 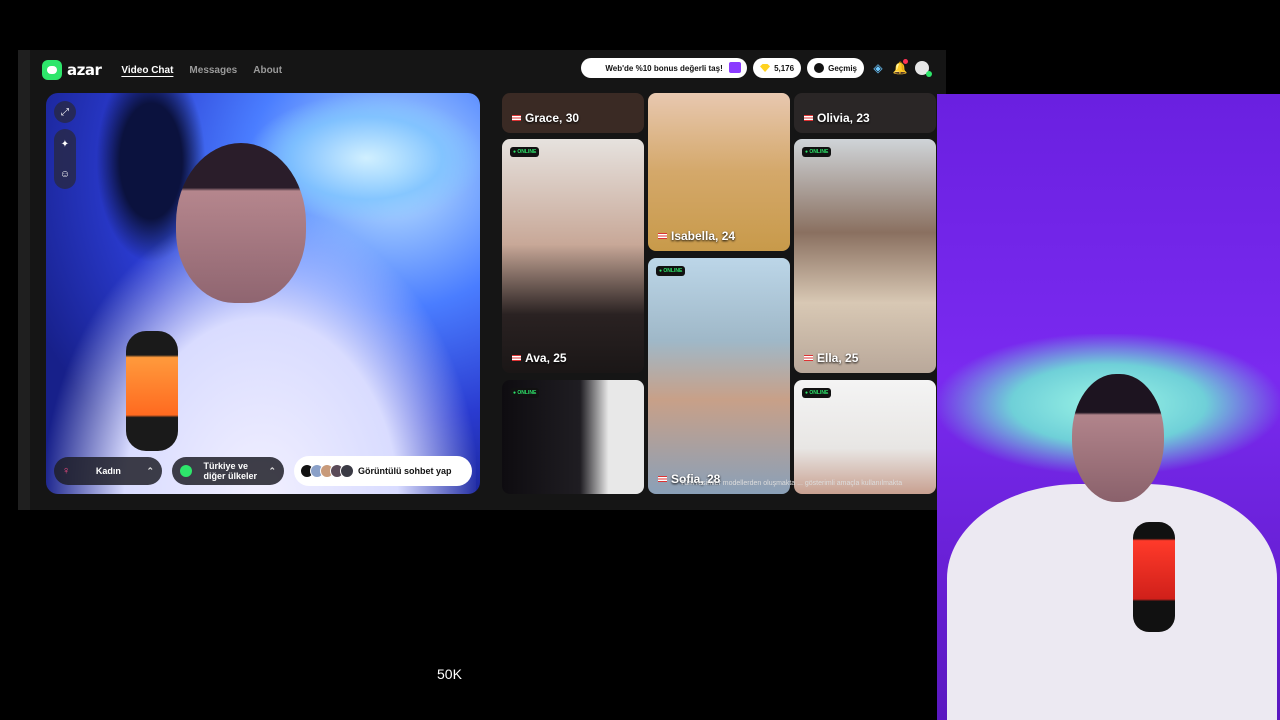 I want to click on promo-text: Web'de %10 bonus değerli taş!, so click(x=664, y=68).